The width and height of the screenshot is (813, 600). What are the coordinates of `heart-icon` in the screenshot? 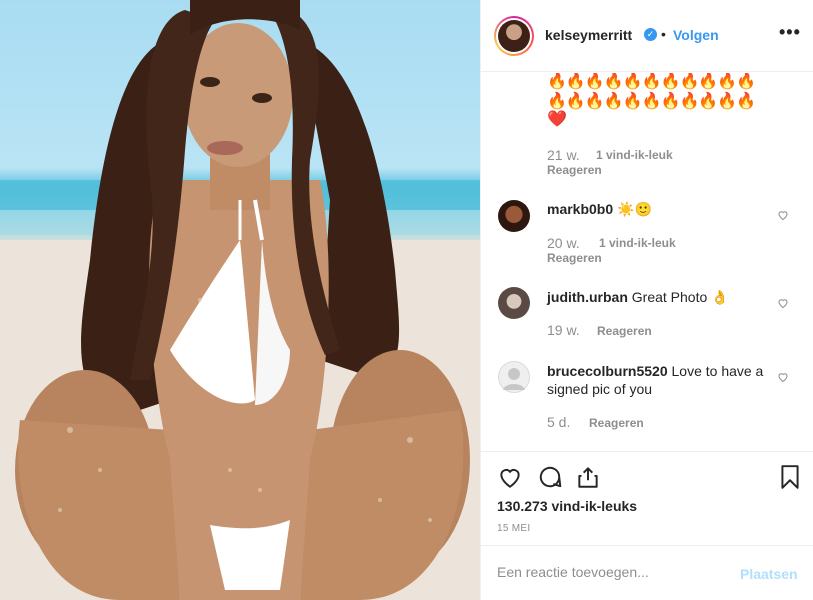 It's located at (510, 477).